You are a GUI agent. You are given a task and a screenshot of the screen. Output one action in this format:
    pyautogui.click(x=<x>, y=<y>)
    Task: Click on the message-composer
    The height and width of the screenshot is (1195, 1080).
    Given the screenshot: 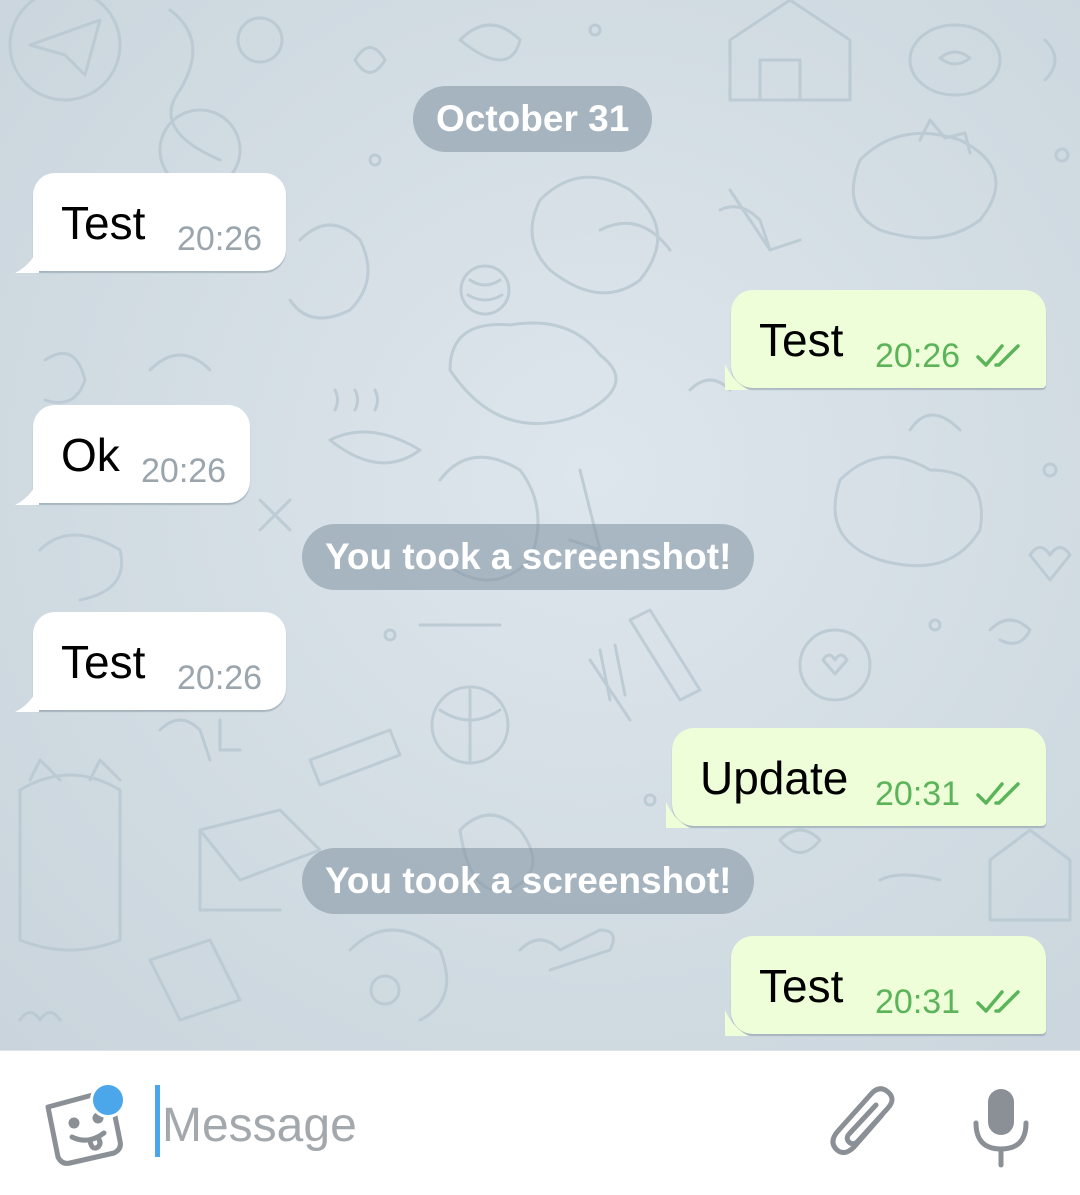 What is the action you would take?
    pyautogui.click(x=540, y=1122)
    